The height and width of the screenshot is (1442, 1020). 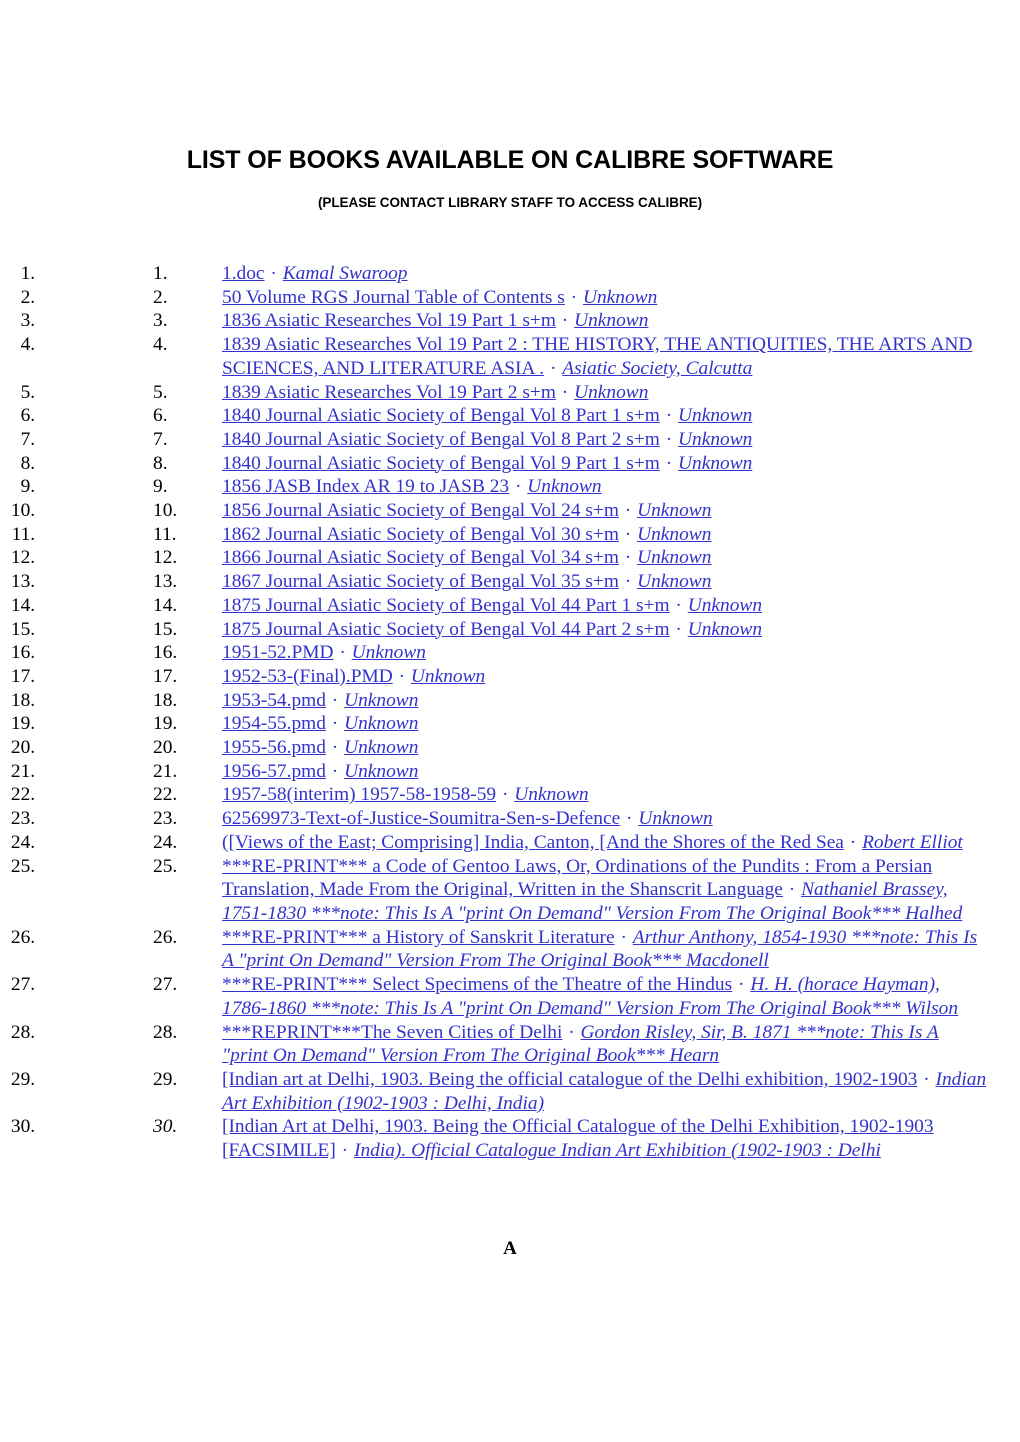 I want to click on list-item-number: 19., so click(x=165, y=724).